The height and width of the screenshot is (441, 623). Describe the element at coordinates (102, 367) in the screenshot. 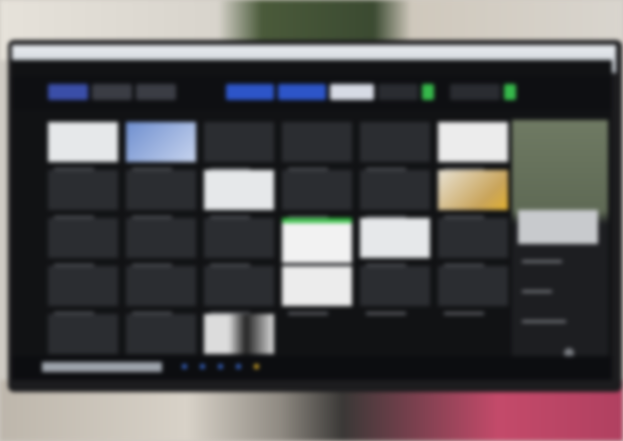

I see `progress-bar` at that location.